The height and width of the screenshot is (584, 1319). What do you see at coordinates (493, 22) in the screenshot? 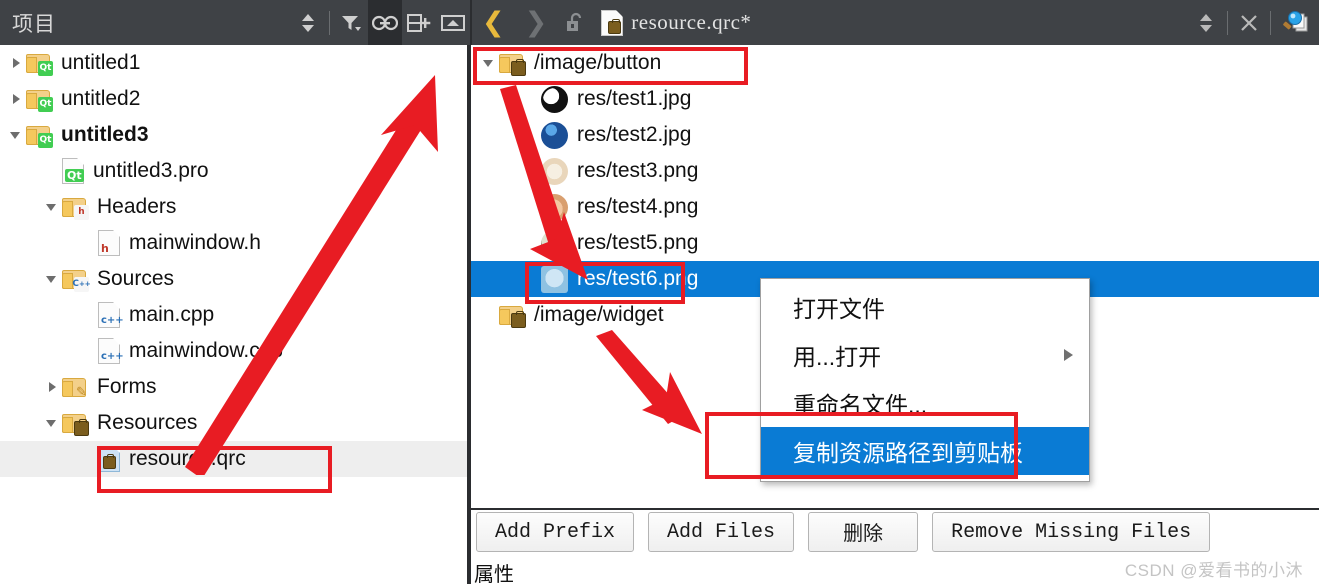
I see `back-arrow-icon: ❮` at bounding box center [493, 22].